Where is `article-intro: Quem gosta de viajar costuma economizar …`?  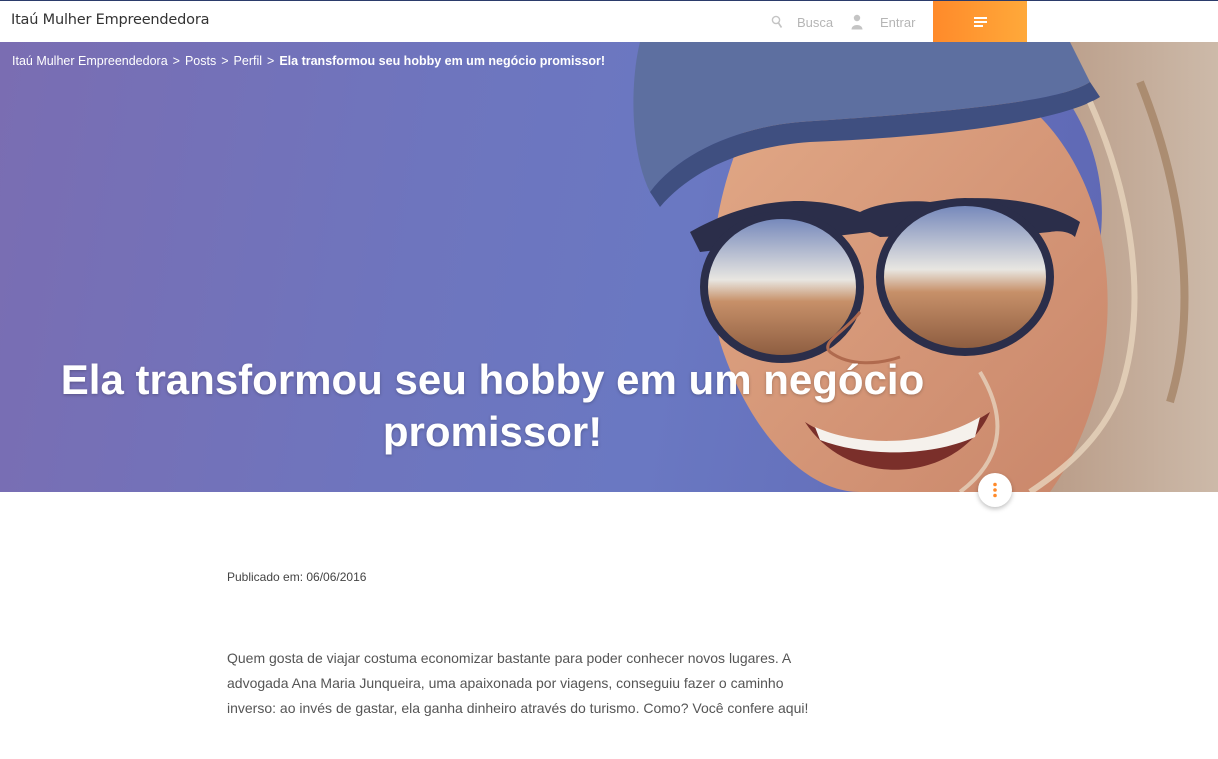
article-intro: Quem gosta de viajar costuma economizar … is located at coordinates (518, 683).